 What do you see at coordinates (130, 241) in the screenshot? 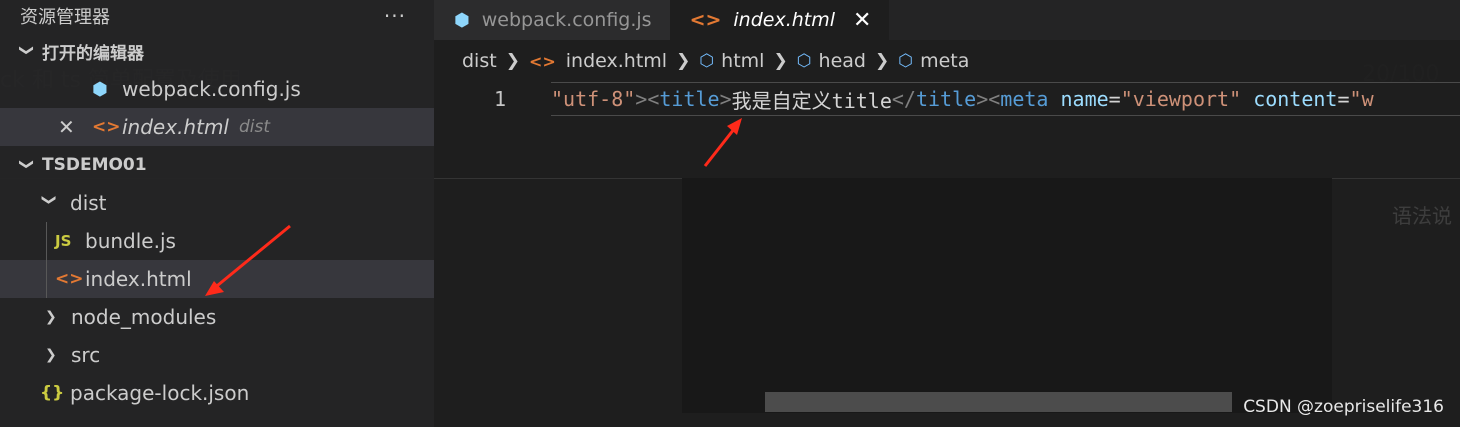
I see `tree-item-label: bundle.js` at bounding box center [130, 241].